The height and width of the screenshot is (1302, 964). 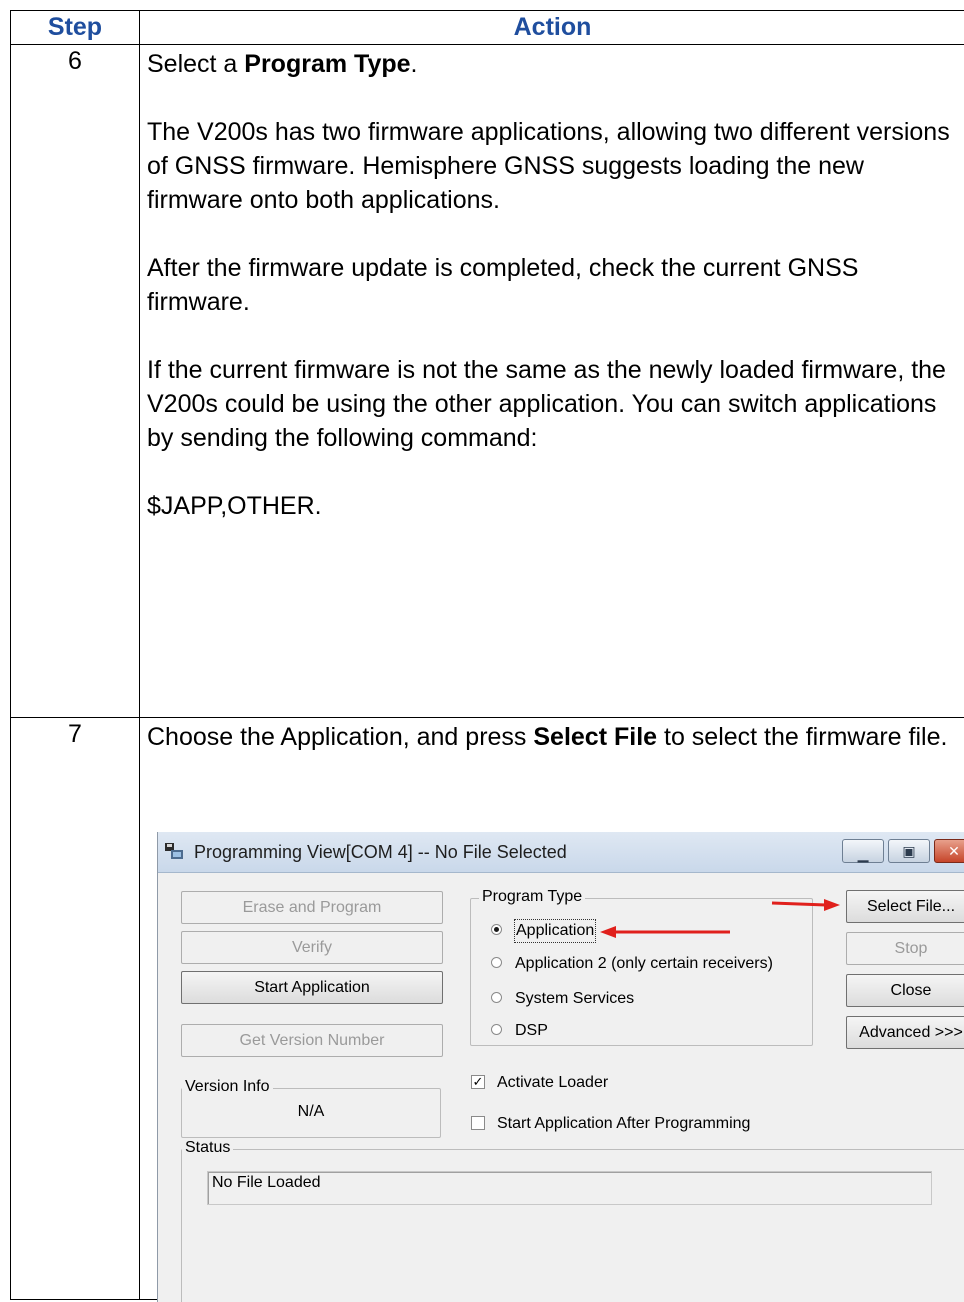 I want to click on action-emphasis: Program Type, so click(x=327, y=64).